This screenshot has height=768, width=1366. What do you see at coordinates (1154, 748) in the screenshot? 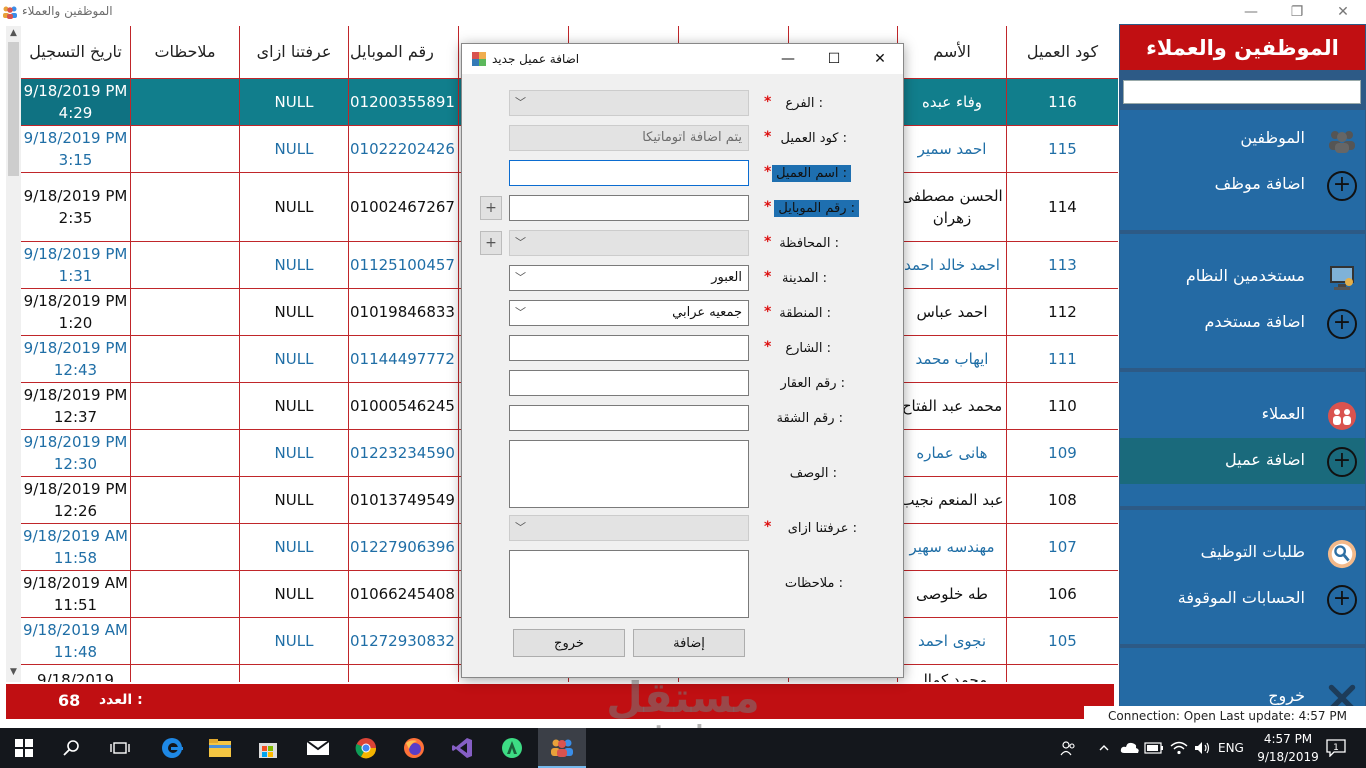
I see `battery-icon` at bounding box center [1154, 748].